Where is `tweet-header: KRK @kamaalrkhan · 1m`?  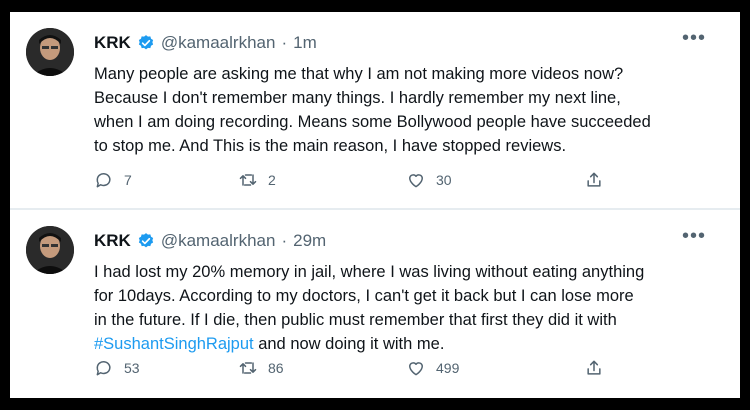
tweet-header: KRK @kamaalrkhan · 1m is located at coordinates (205, 43).